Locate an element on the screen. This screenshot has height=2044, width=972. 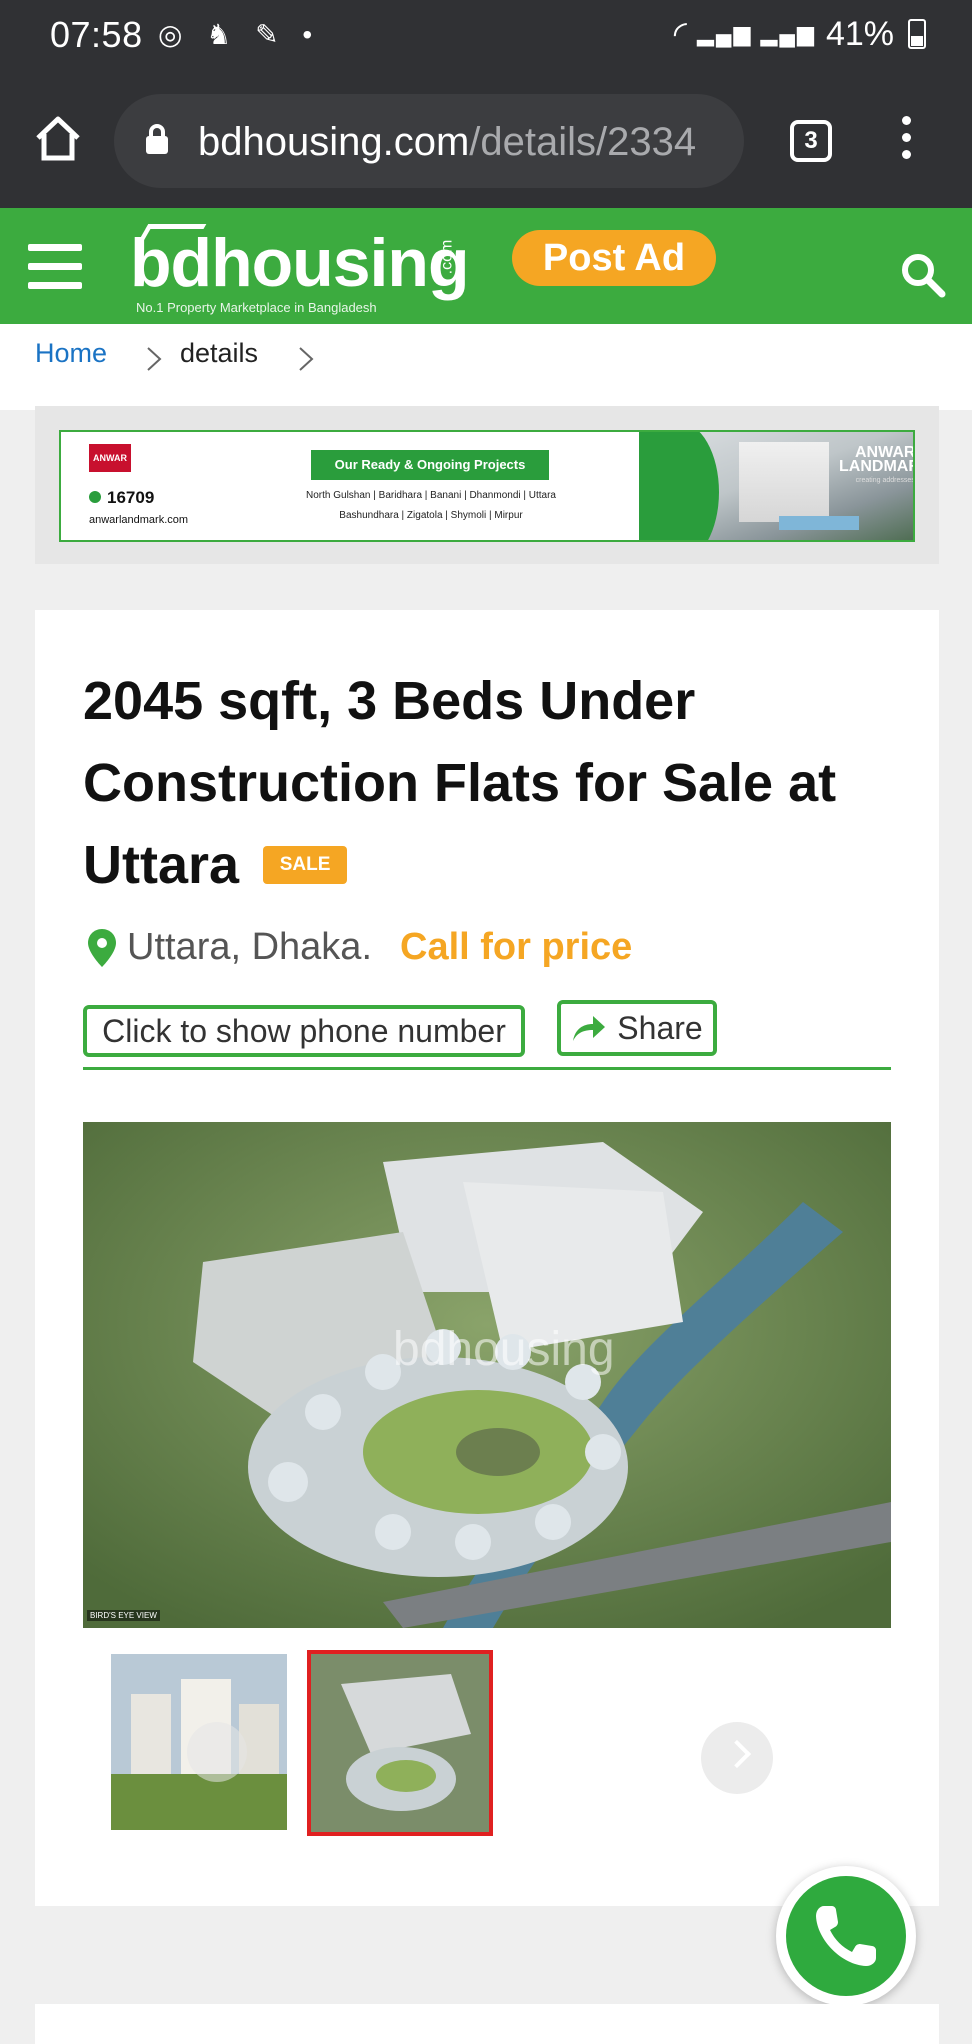
status-bar: 07:58 ◎ ♞ ✎ • ◜ ▂▄▆ ▂▄▆ 41% is located at coordinates (486, 36).